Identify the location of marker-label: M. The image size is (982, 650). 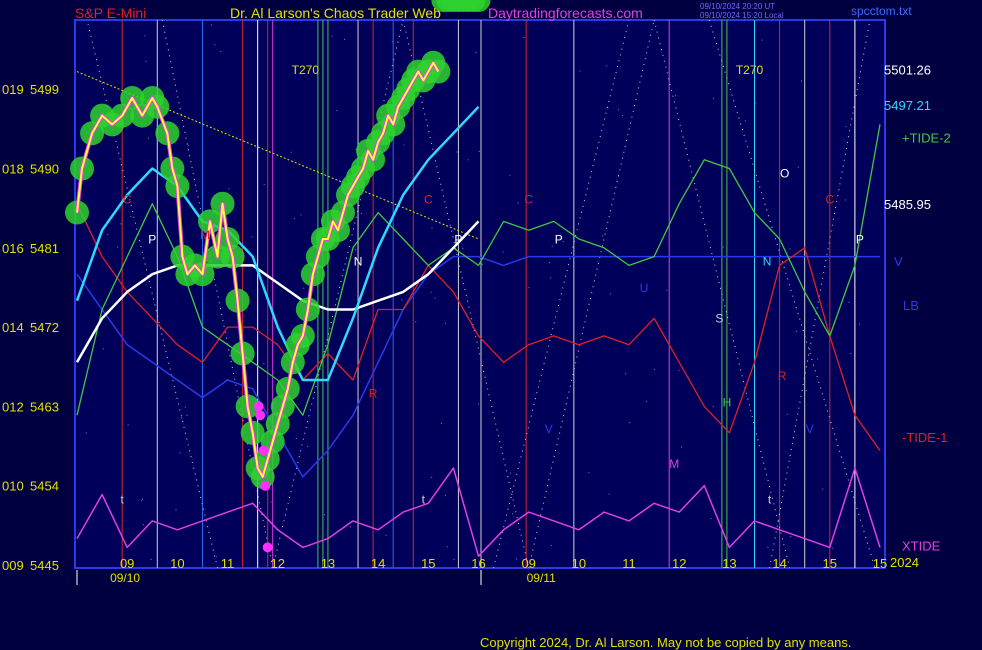
(674, 464).